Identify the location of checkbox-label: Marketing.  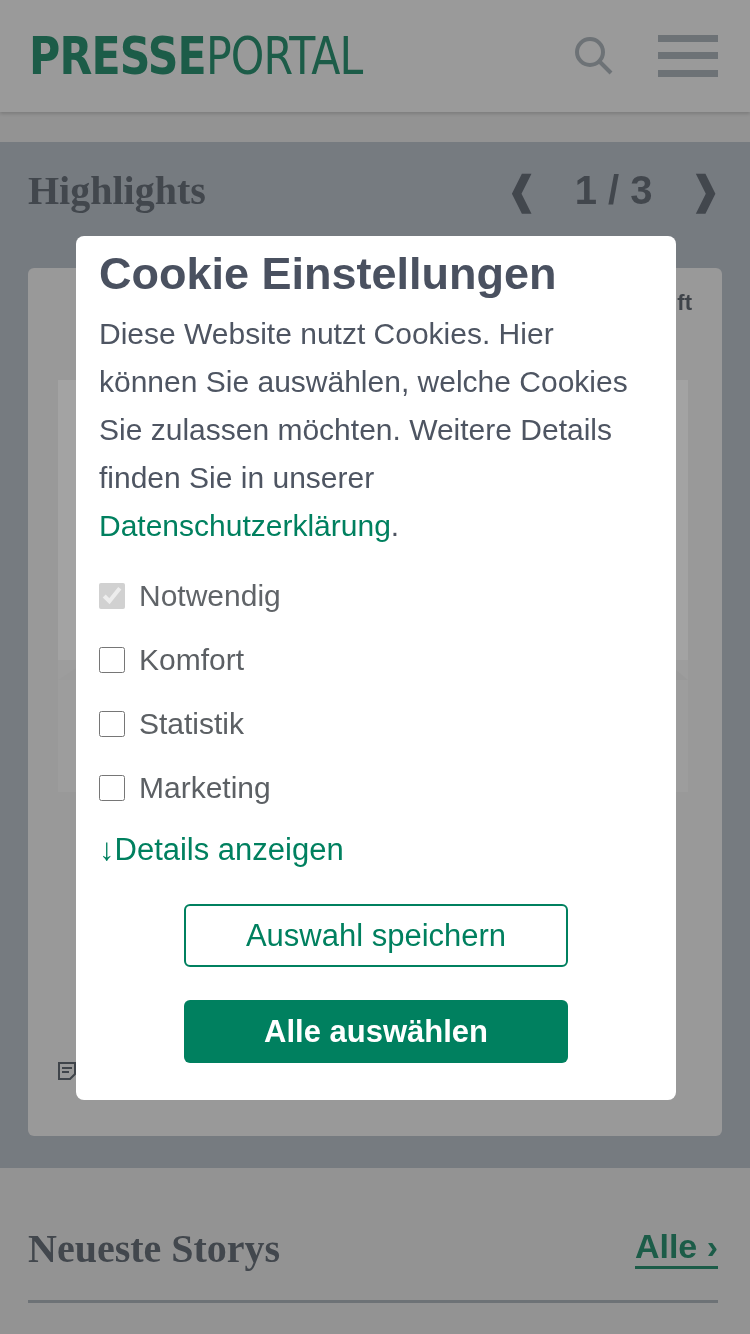
(205, 788).